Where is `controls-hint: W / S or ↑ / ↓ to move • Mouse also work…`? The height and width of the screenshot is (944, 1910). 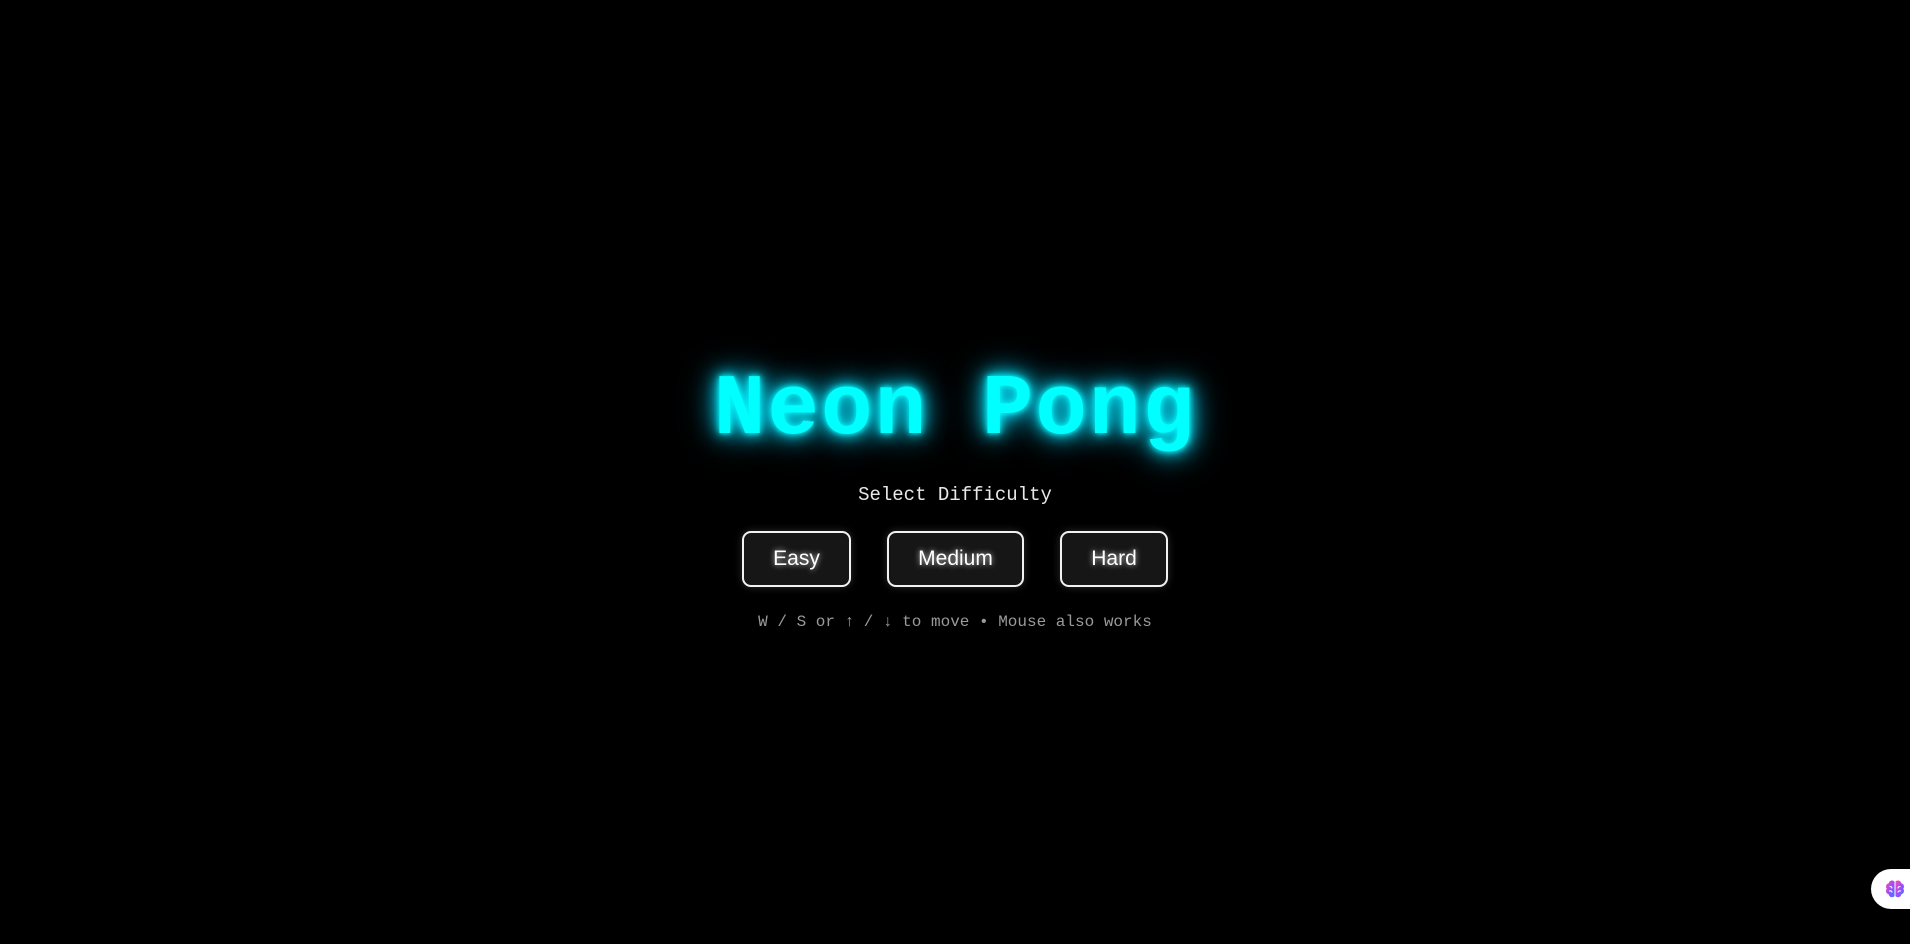 controls-hint: W / S or ↑ / ↓ to move • Mouse also work… is located at coordinates (955, 622).